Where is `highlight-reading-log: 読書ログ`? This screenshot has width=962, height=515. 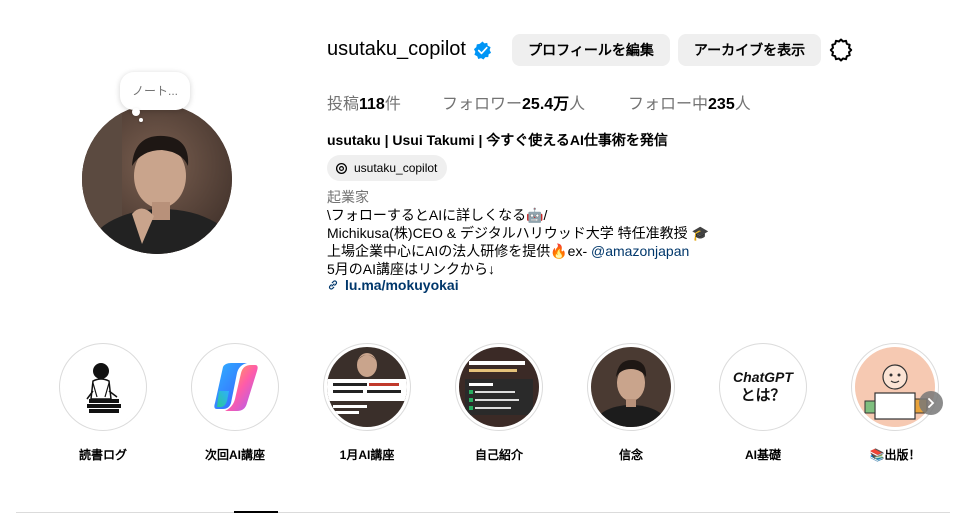
highlight-reading-log: 読書ログ is located at coordinates (103, 403).